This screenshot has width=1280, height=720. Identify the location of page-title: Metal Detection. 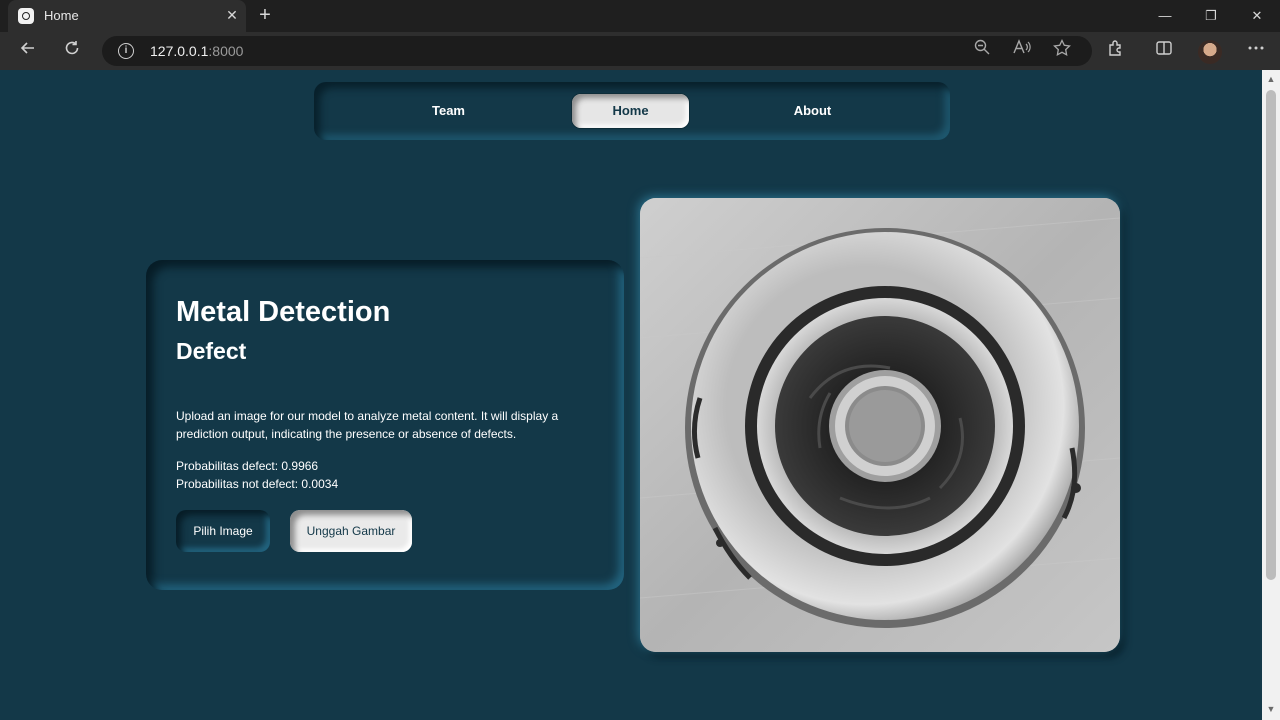
(283, 312).